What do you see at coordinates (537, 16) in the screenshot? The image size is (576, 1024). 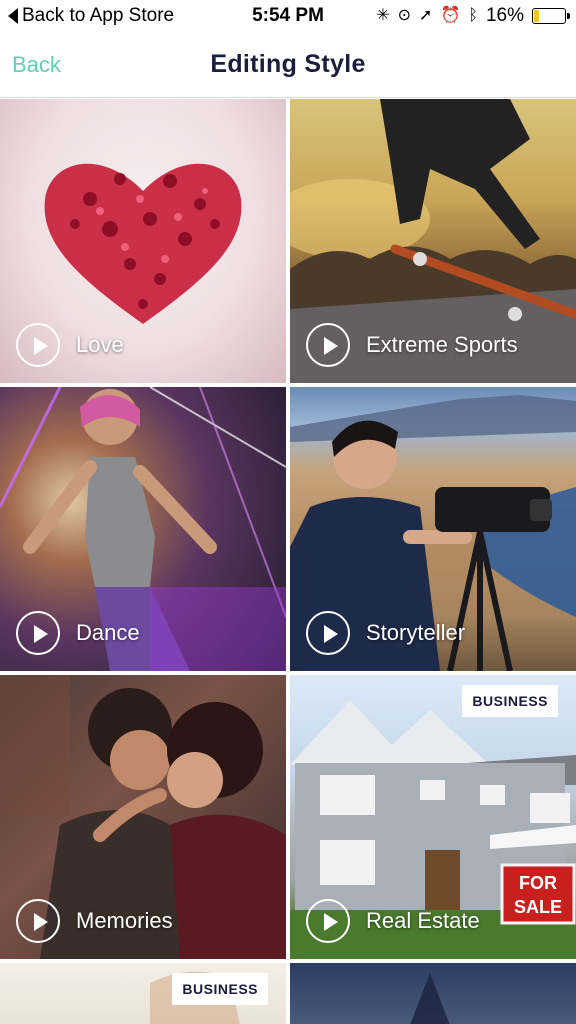 I see `battery-fill` at bounding box center [537, 16].